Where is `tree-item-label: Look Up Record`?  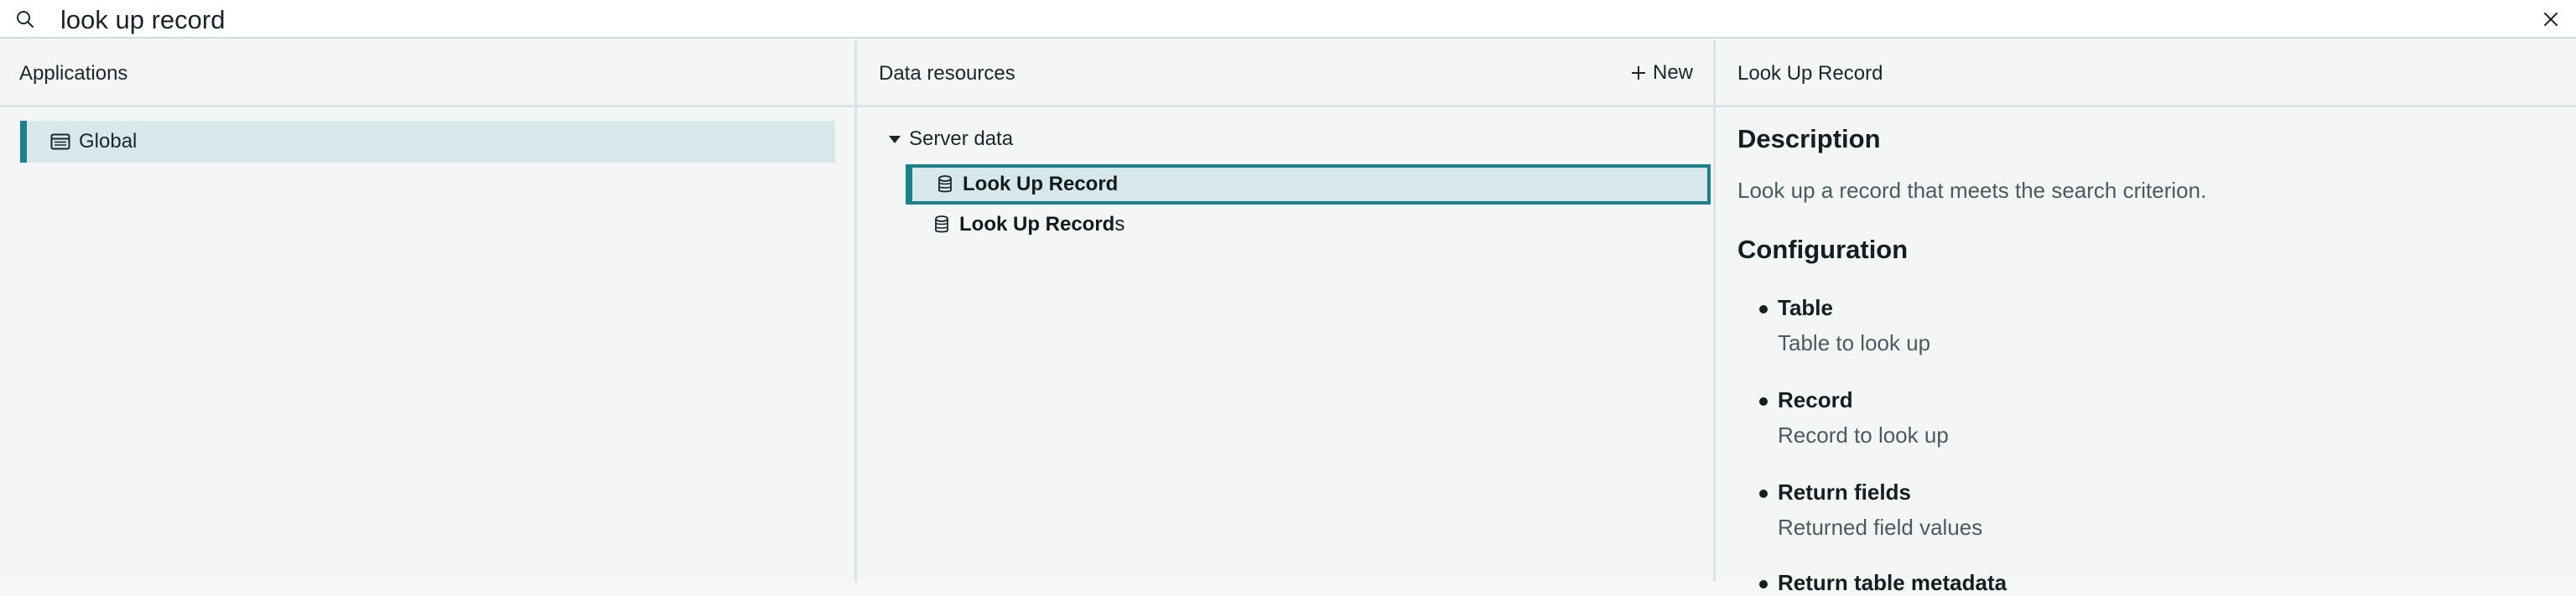 tree-item-label: Look Up Record is located at coordinates (1040, 185).